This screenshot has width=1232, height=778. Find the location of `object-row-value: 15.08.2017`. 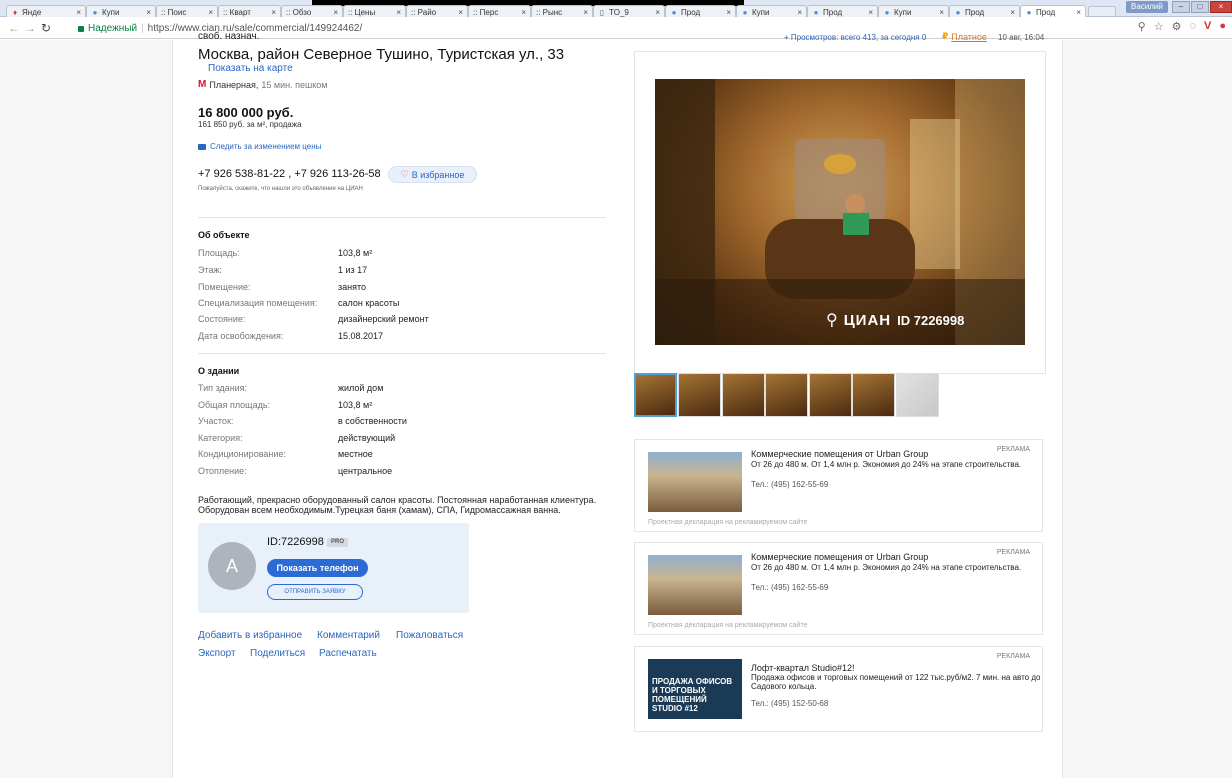

object-row-value: 15.08.2017 is located at coordinates (361, 336).